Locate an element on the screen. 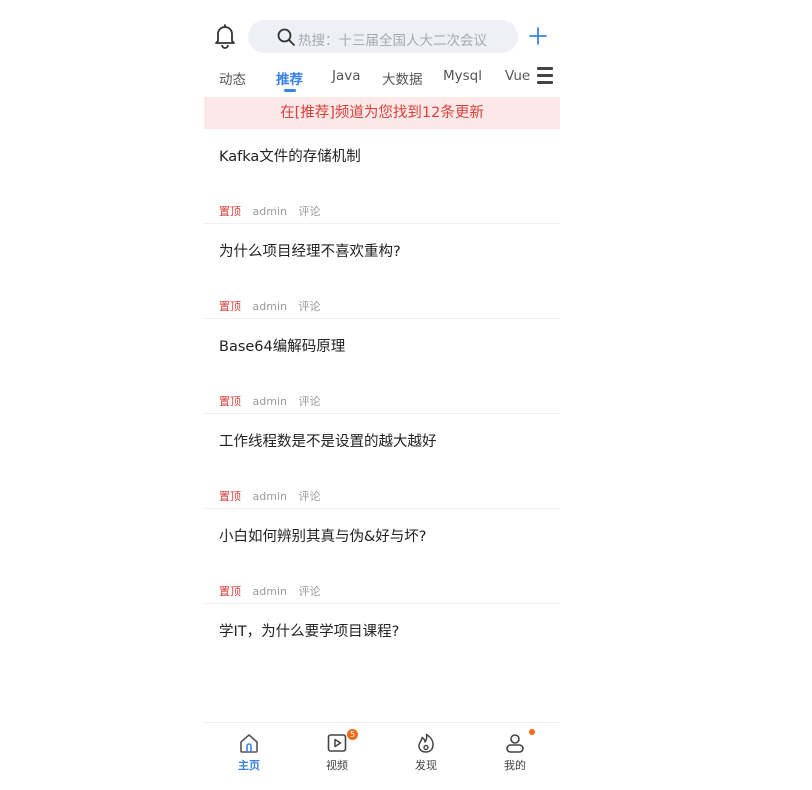 Image resolution: width=812 pixels, height=790 pixels. tab-dongtai: 动态 is located at coordinates (232, 78).